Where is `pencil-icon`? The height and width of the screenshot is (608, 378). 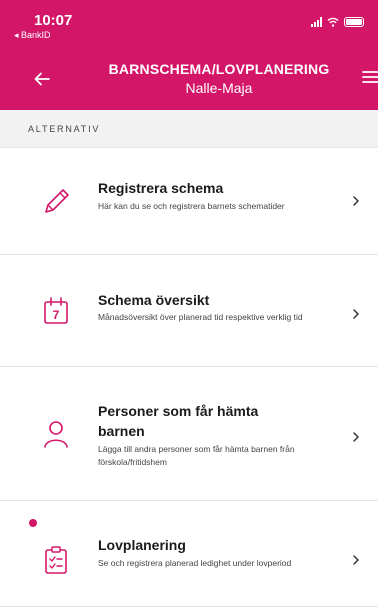 pencil-icon is located at coordinates (57, 201).